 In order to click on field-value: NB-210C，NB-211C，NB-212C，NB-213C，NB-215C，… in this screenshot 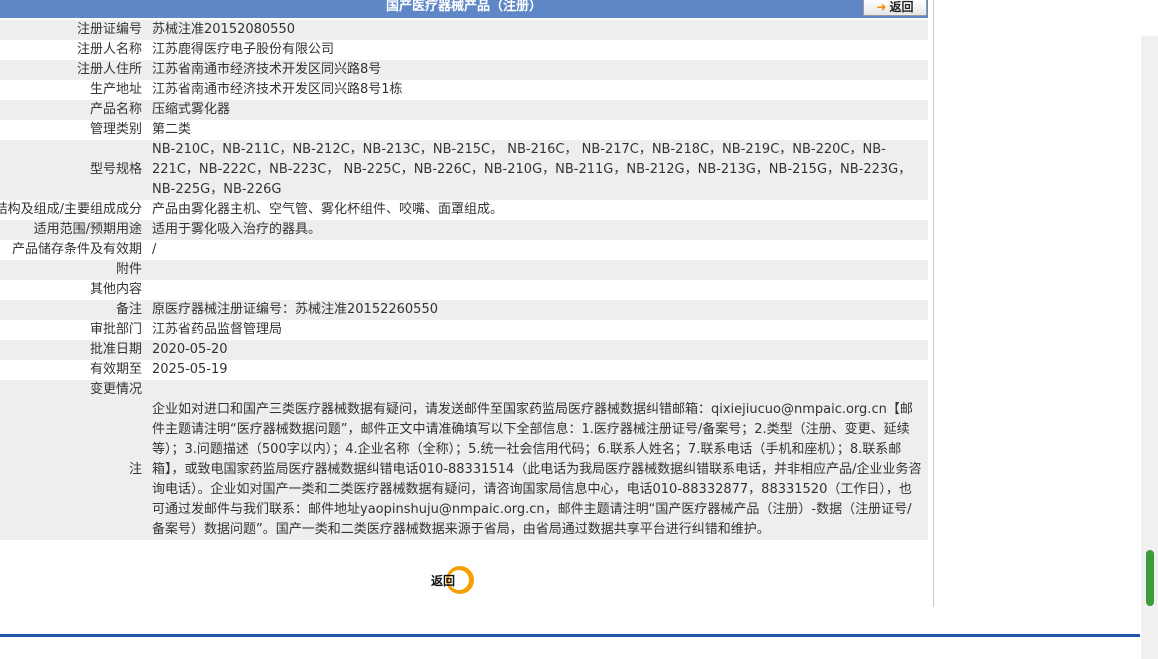, I will do `click(532, 169)`.